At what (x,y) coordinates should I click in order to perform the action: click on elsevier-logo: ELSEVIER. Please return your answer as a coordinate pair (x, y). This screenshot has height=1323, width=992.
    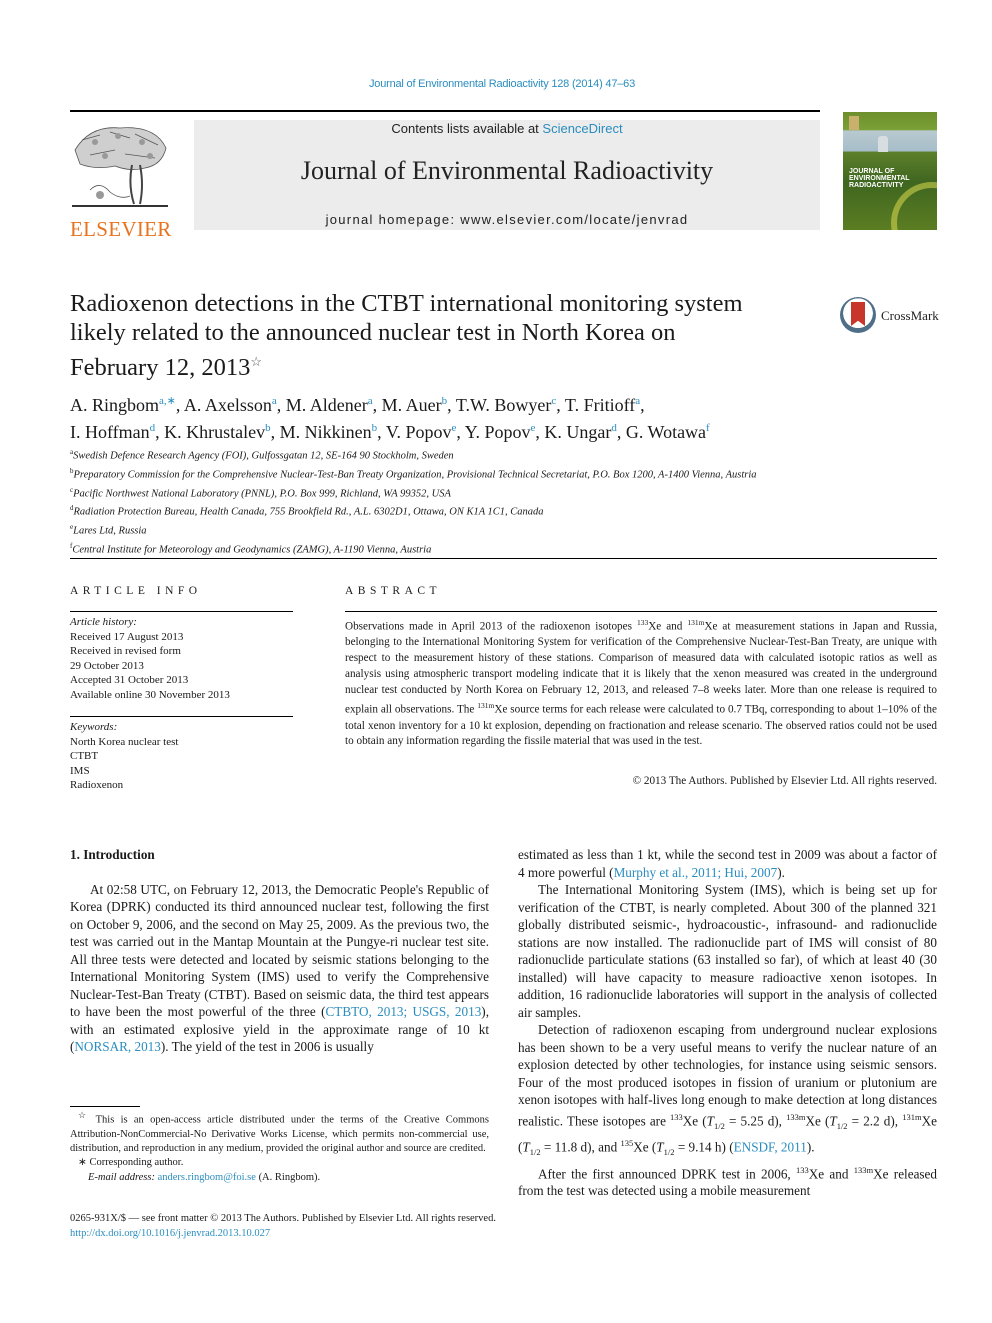
    Looking at the image, I should click on (120, 180).